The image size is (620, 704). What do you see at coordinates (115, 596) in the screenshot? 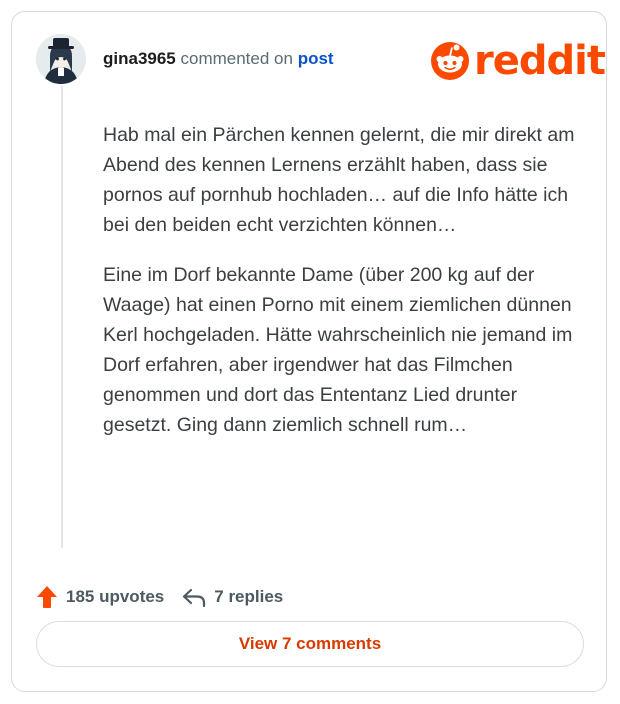
I see `upvote-count: 185 upvotes` at bounding box center [115, 596].